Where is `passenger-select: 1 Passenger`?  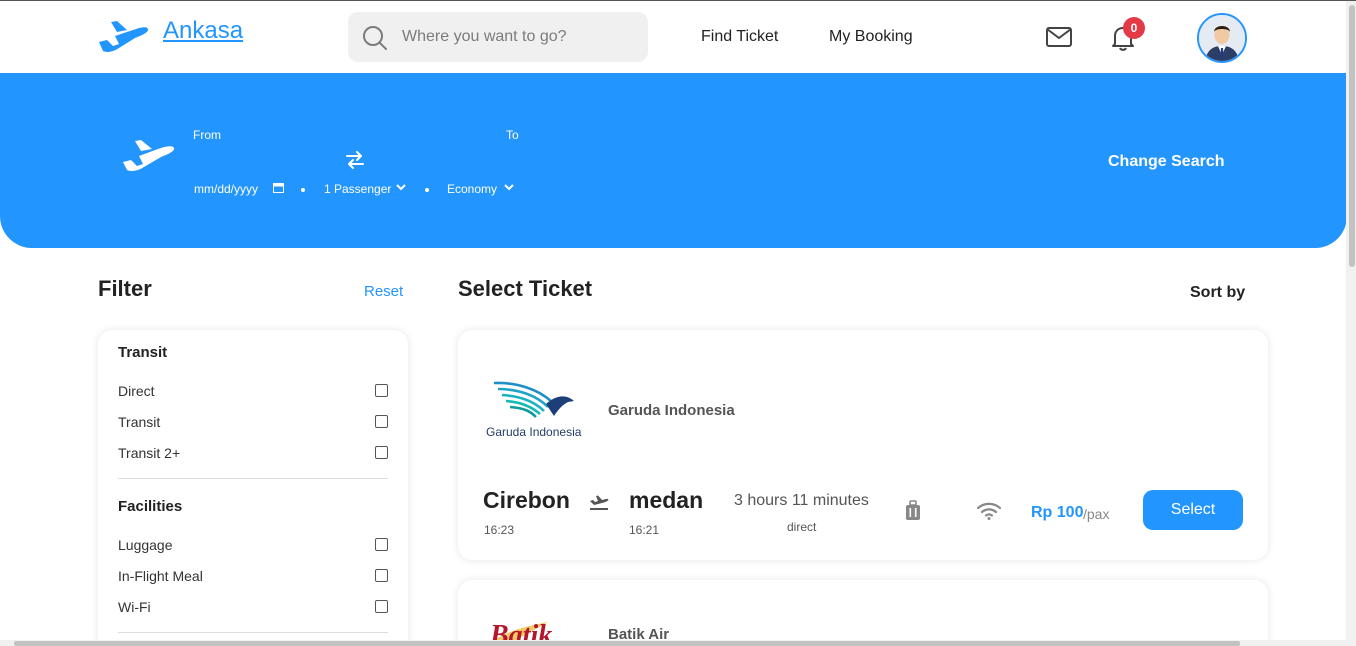
passenger-select: 1 Passenger is located at coordinates (357, 189).